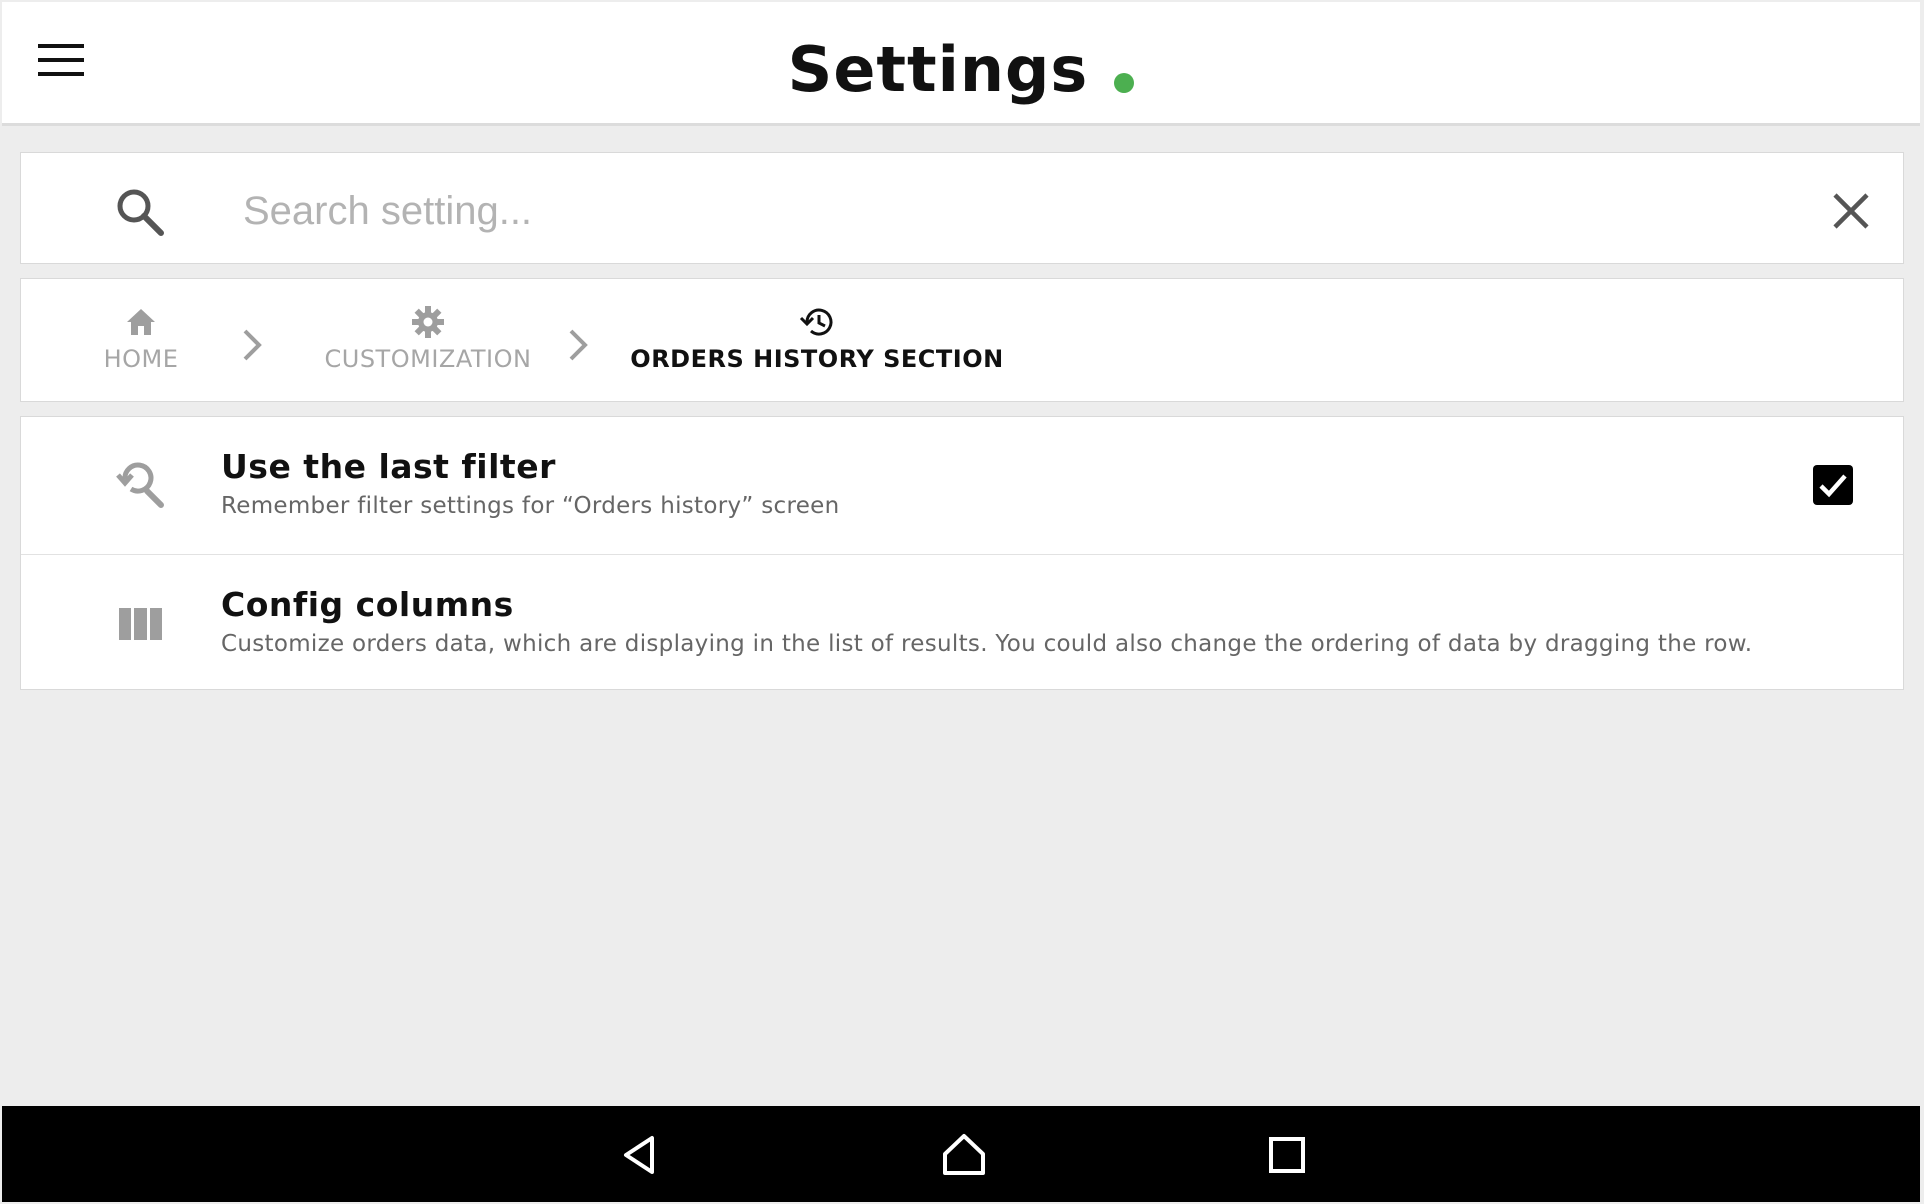 This screenshot has height=1204, width=1924. I want to click on breadcrumb-home: HOME, so click(141, 345).